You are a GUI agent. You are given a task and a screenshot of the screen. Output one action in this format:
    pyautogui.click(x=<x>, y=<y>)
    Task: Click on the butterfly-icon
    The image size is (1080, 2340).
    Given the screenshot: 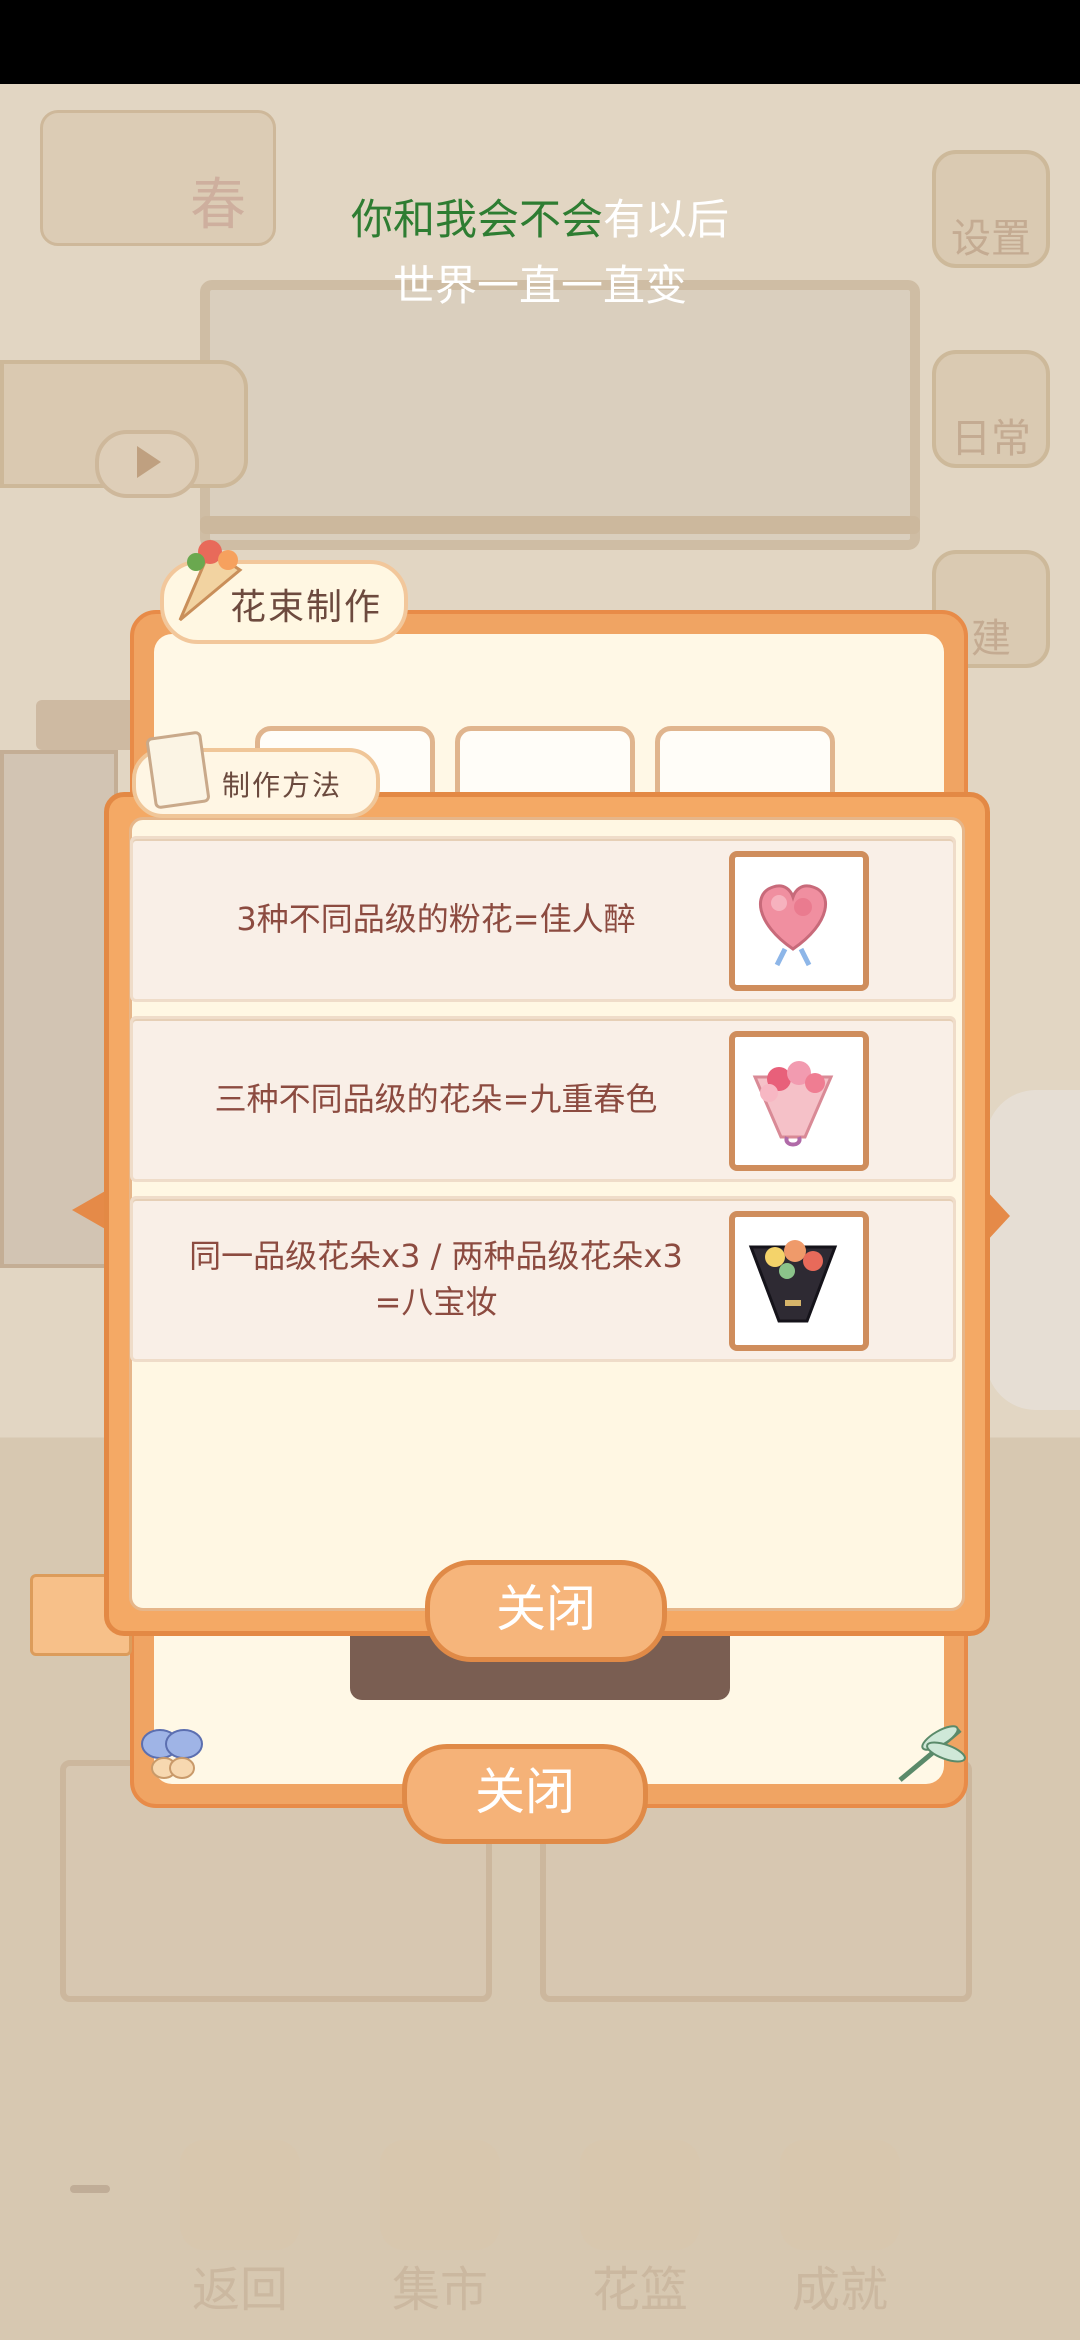 What is the action you would take?
    pyautogui.click(x=172, y=1754)
    